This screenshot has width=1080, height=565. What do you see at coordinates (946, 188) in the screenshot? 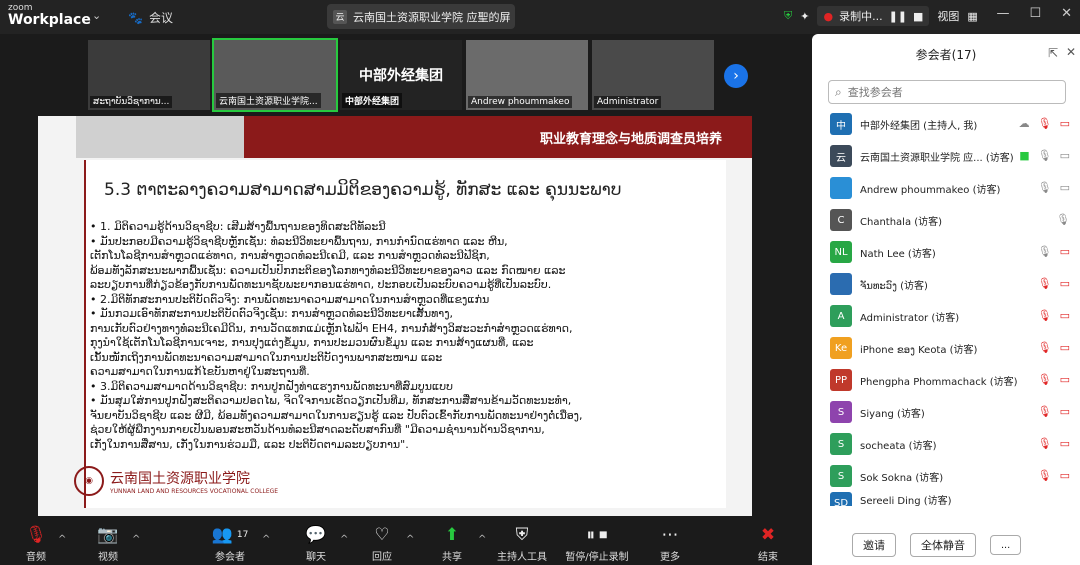
I see `list-item: Andrew phoummakeo (访客) 🎙 ▭` at bounding box center [946, 188].